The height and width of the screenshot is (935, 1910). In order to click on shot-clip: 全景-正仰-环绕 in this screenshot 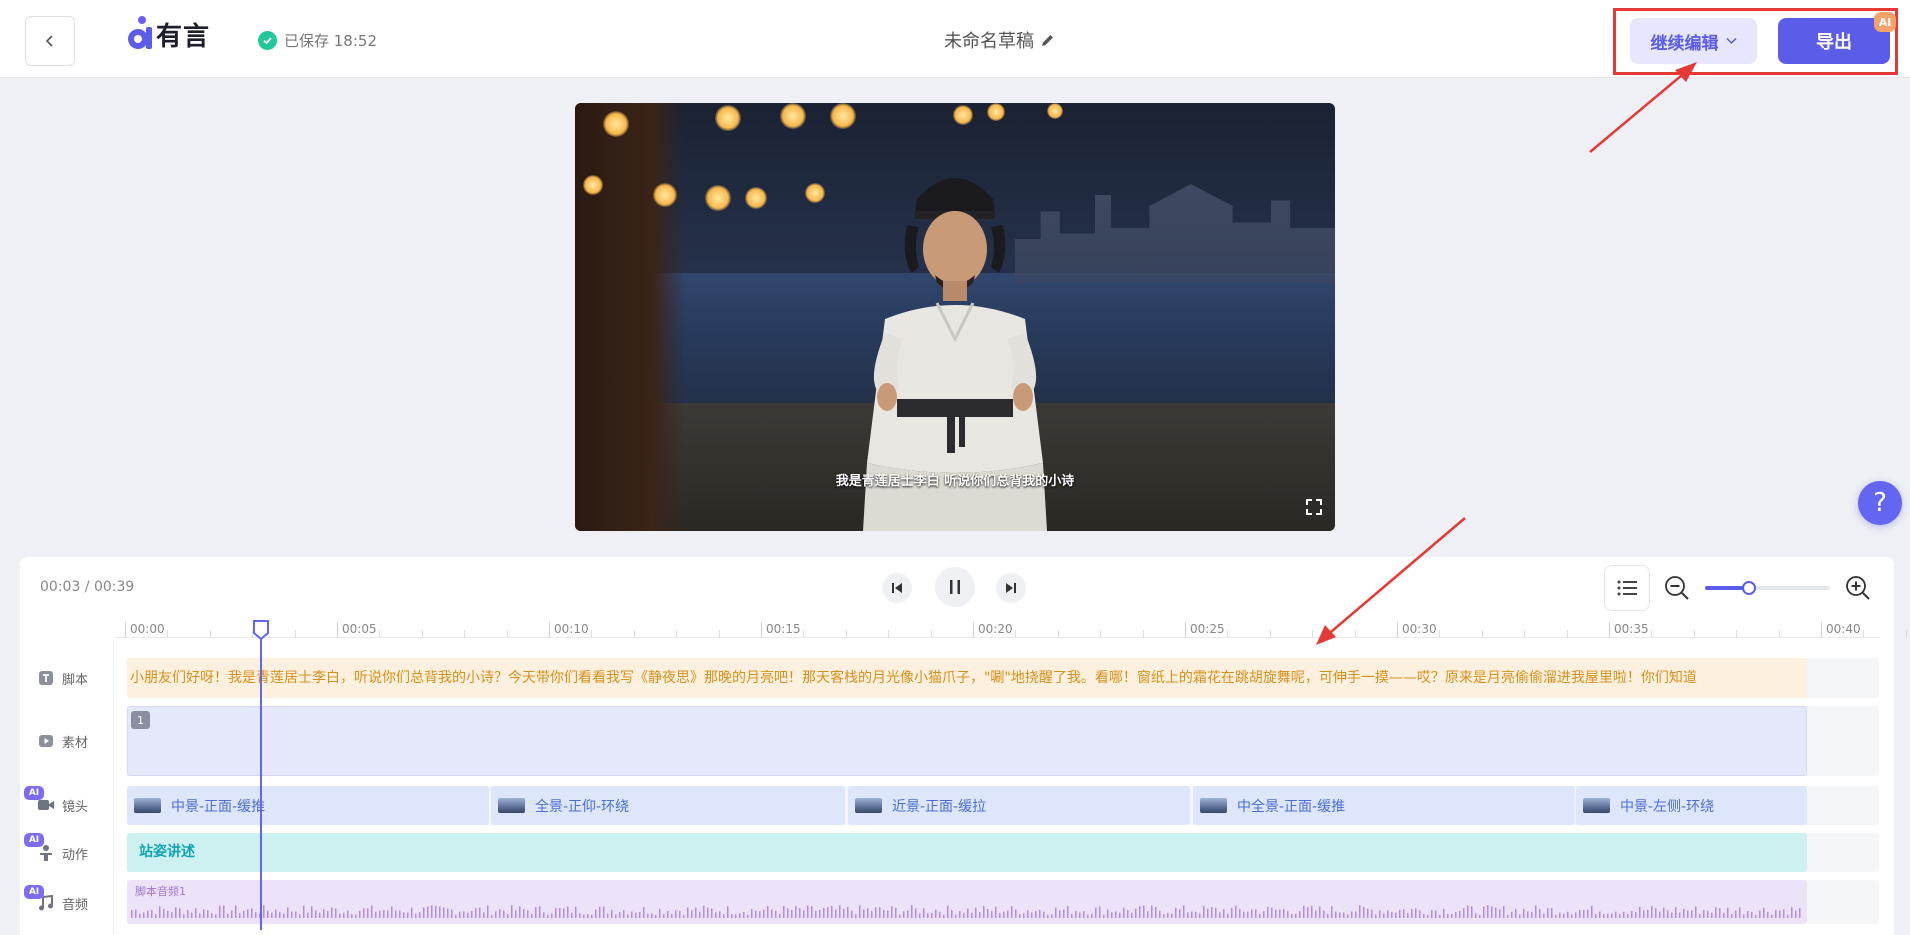, I will do `click(668, 805)`.